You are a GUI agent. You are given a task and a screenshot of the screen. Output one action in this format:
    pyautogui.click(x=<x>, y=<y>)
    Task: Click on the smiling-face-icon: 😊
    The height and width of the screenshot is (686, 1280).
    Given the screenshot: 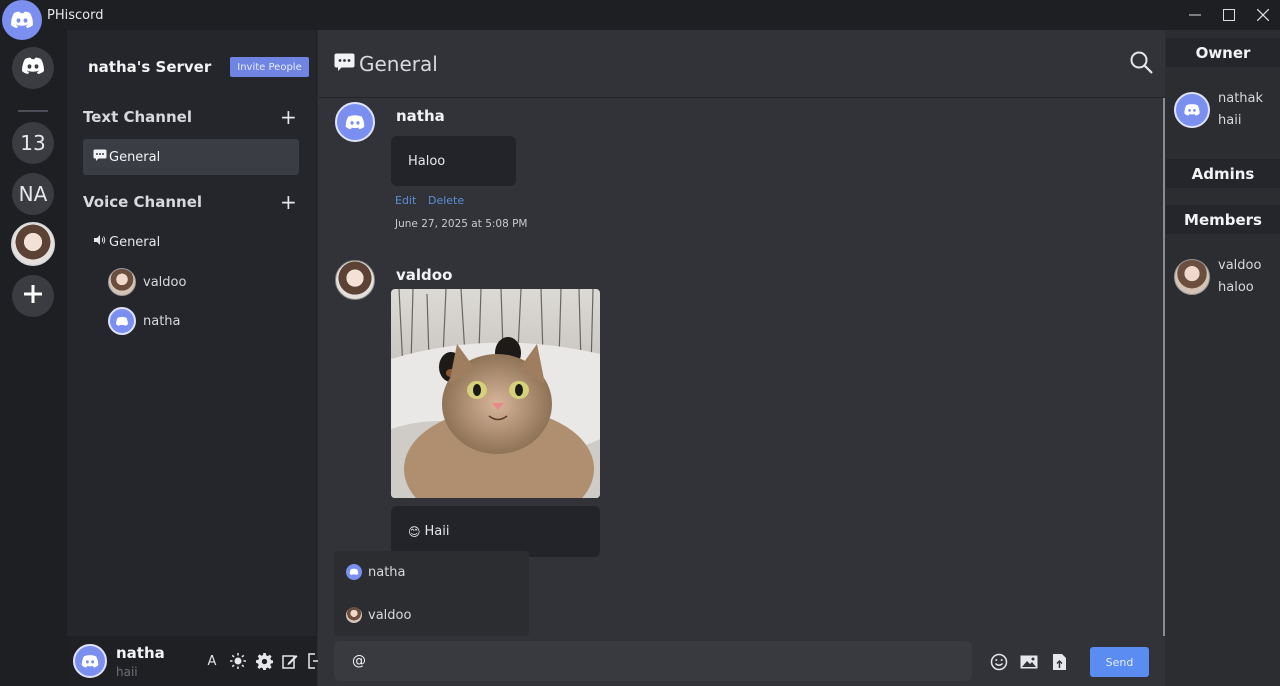 What is the action you would take?
    pyautogui.click(x=414, y=531)
    